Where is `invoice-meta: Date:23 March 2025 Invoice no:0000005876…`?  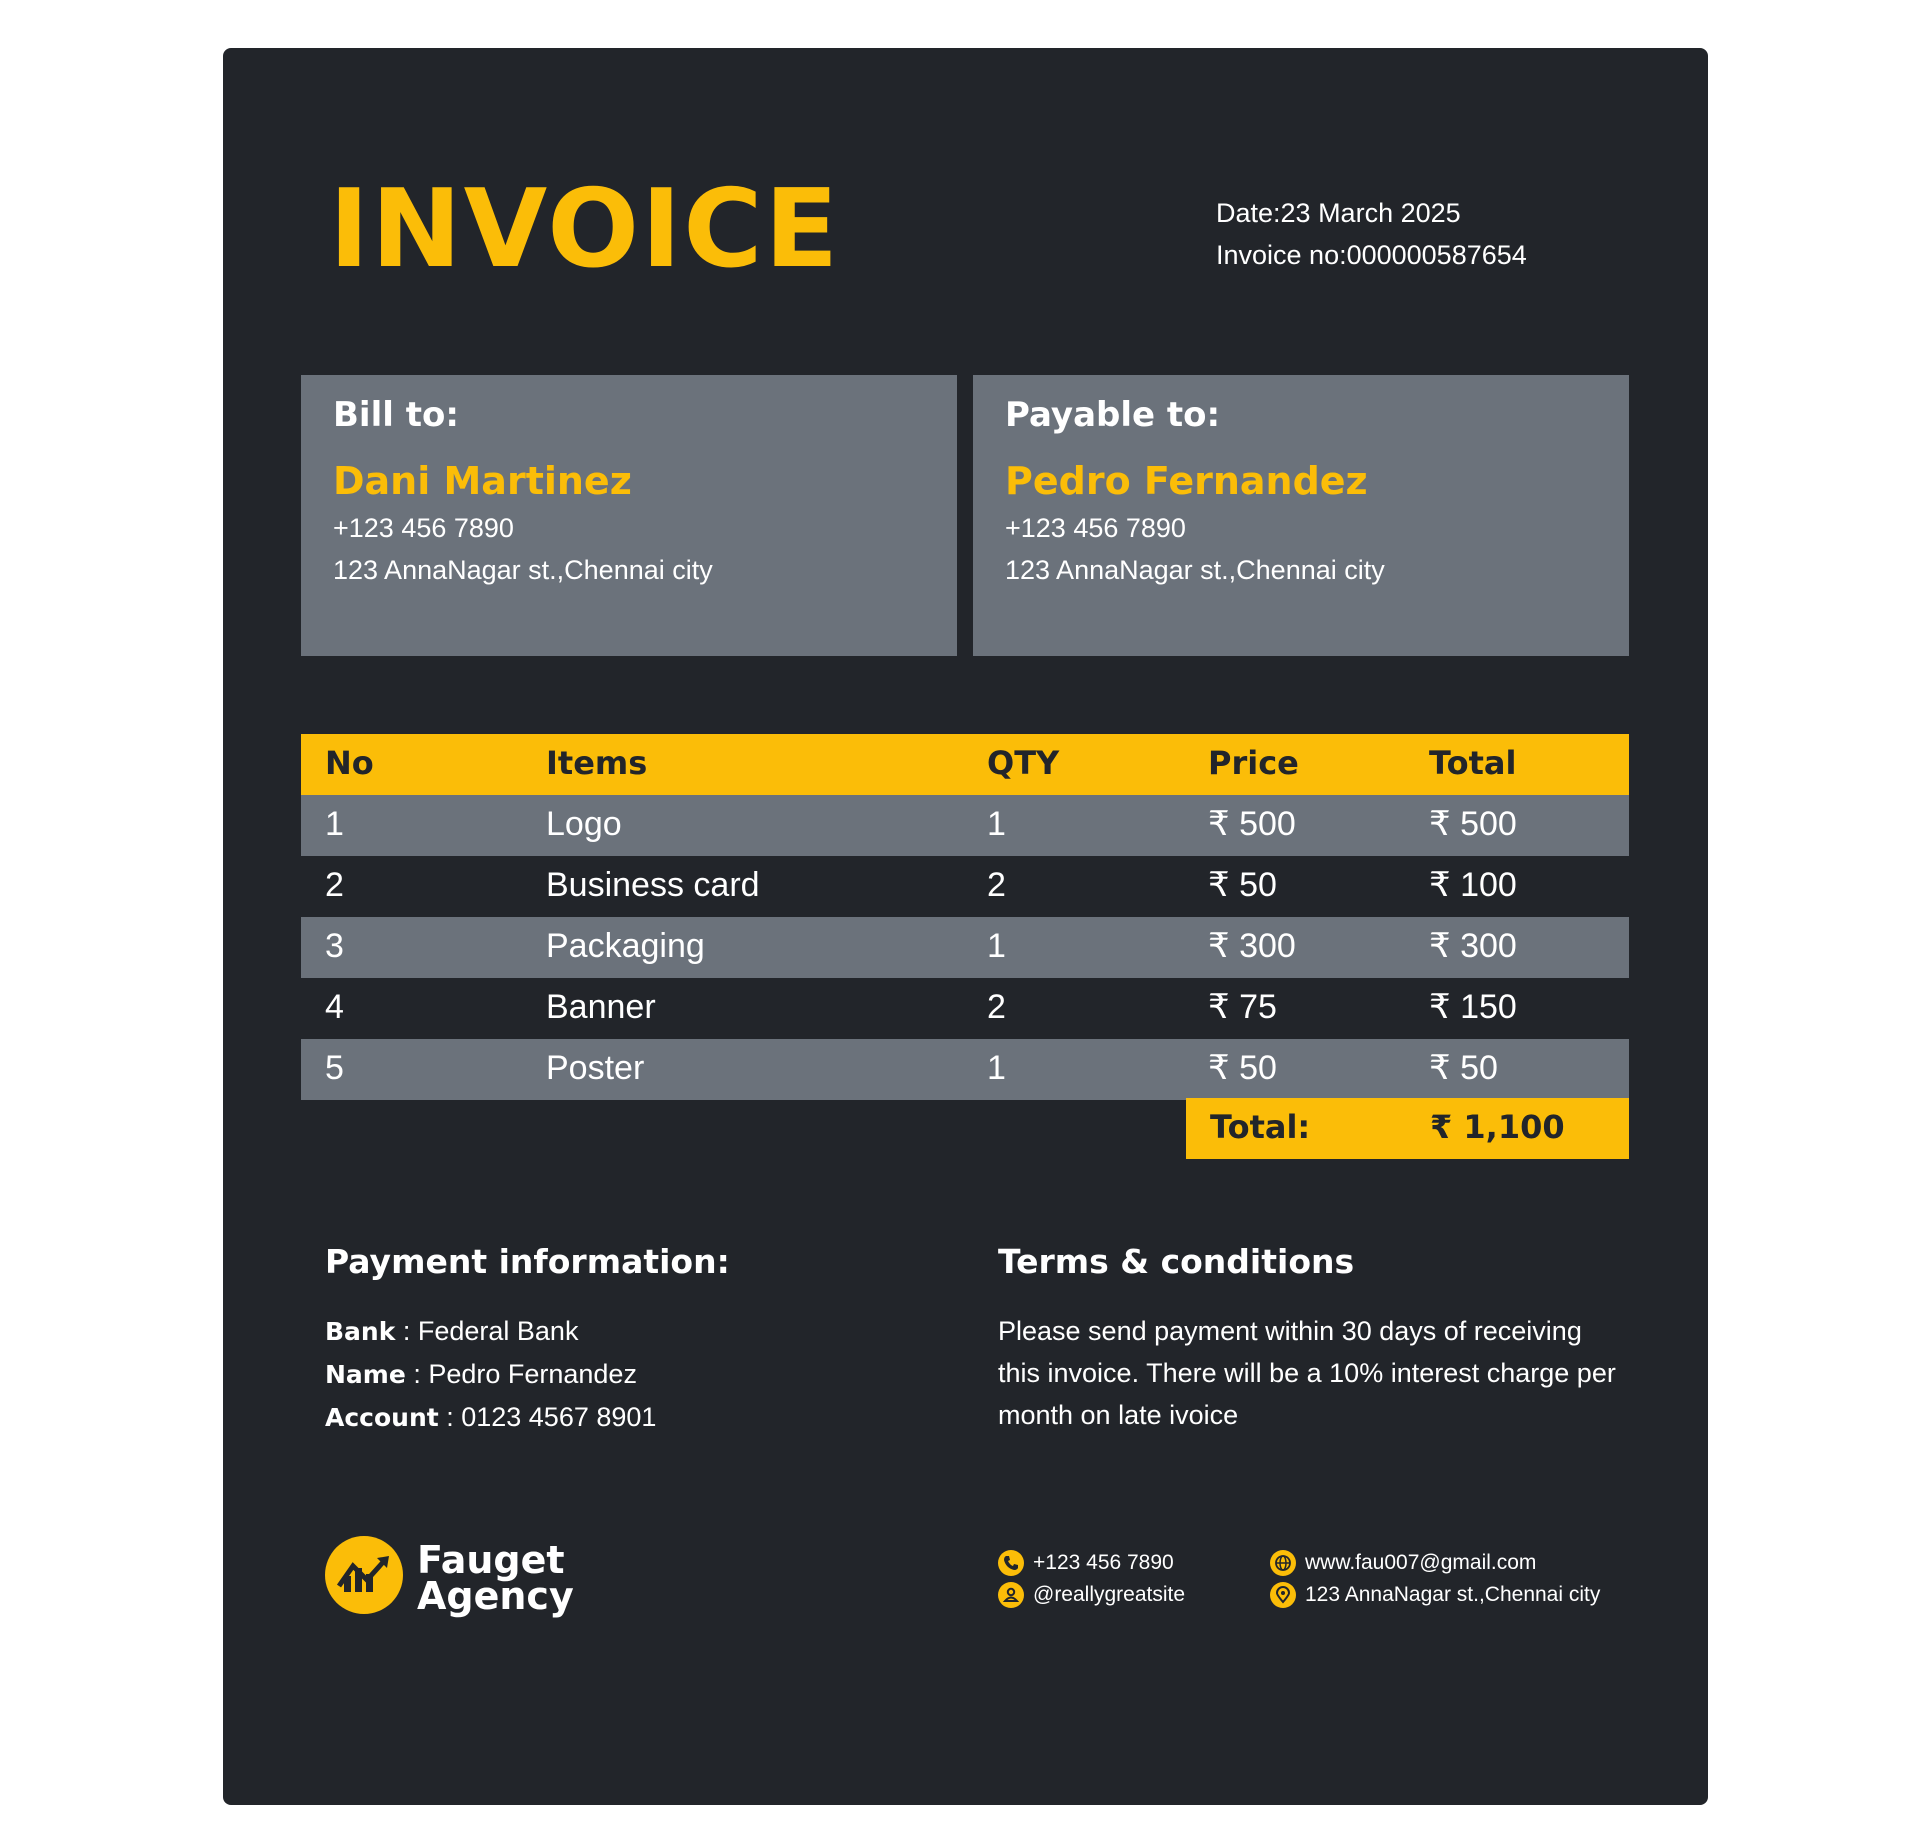 invoice-meta: Date:23 March 2025 Invoice no:0000005876… is located at coordinates (1371, 234).